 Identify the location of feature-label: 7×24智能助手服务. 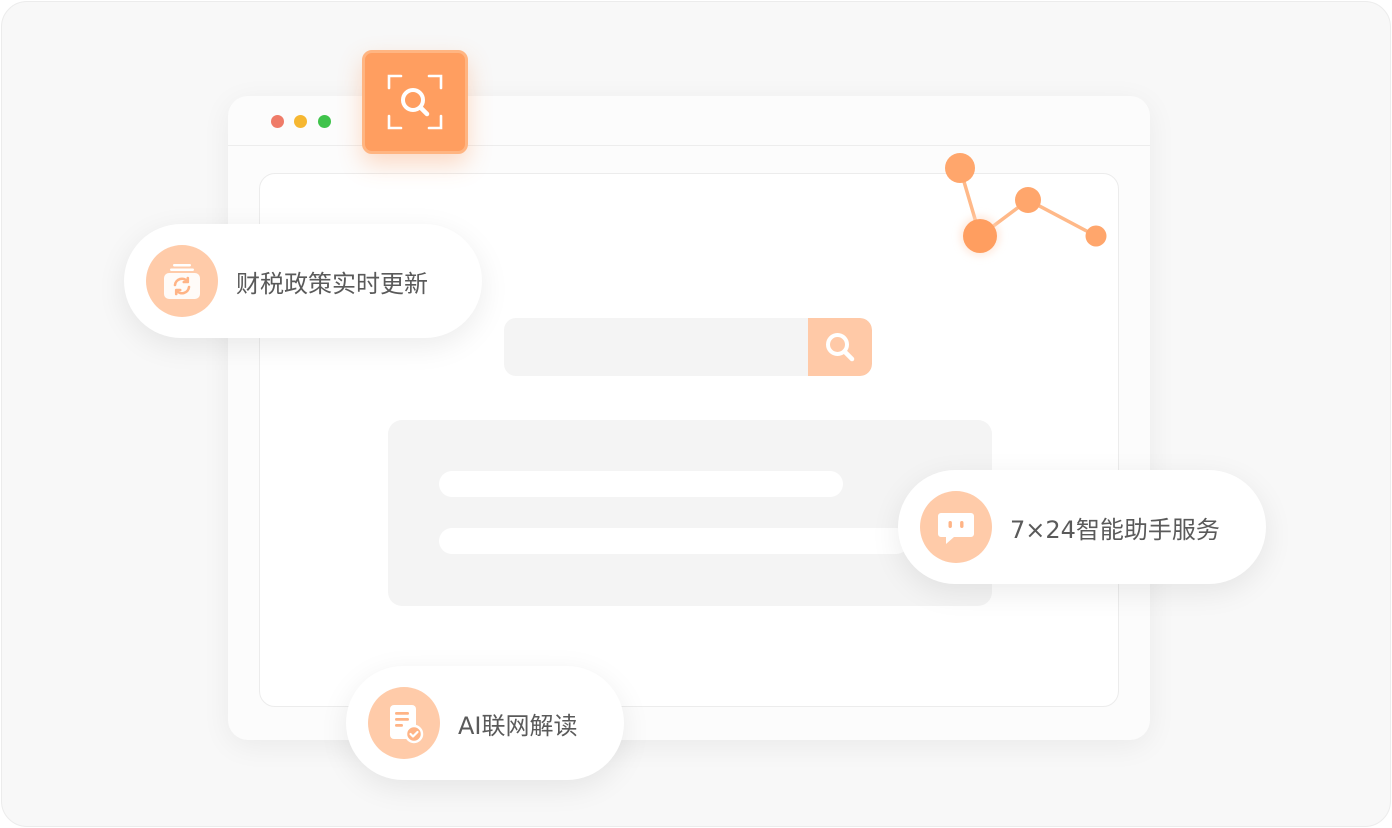
(1115, 529).